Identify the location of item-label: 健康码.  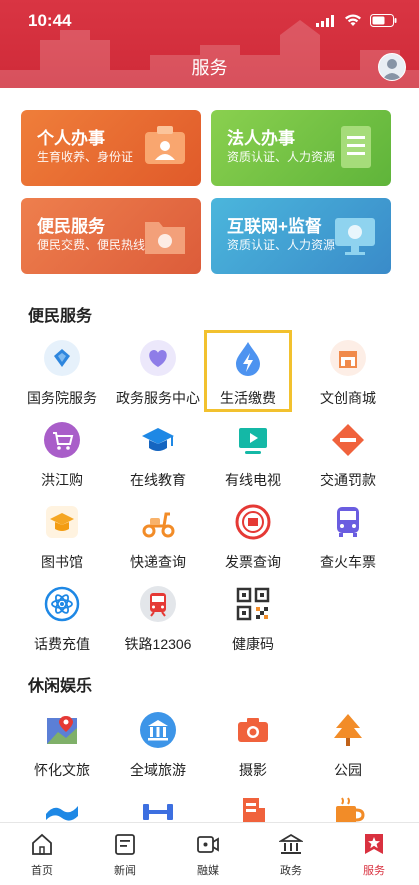
(253, 644).